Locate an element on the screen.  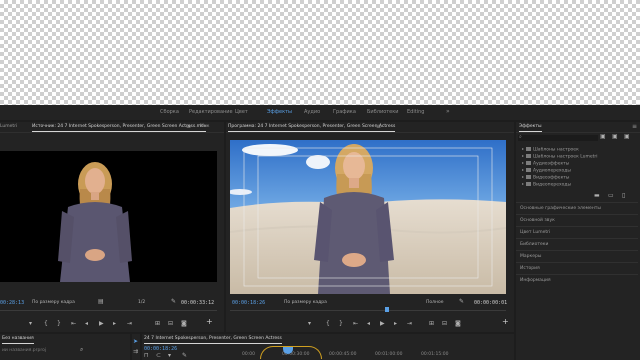
delete-icon: ▯ is located at coordinates (623, 195).